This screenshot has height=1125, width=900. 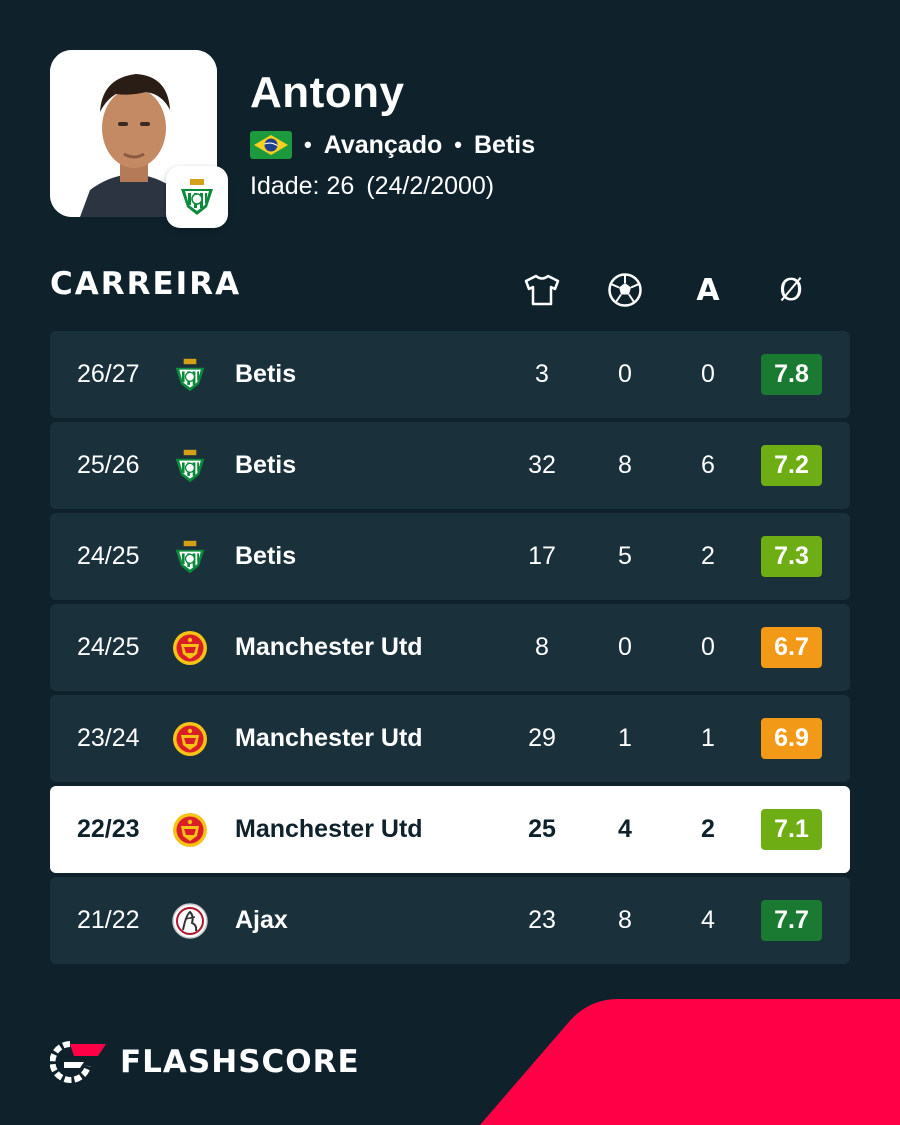 What do you see at coordinates (625, 290) in the screenshot?
I see `football-icon` at bounding box center [625, 290].